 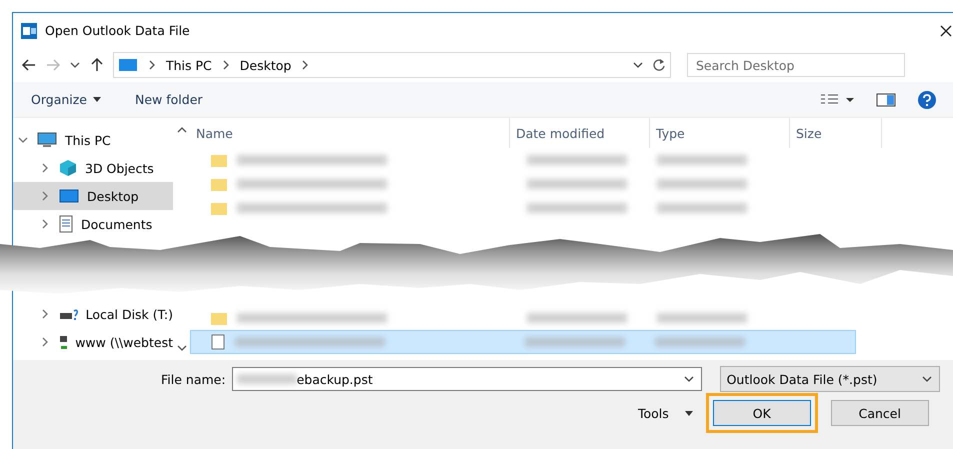 I want to click on sidebar-item: This PC, so click(x=93, y=140).